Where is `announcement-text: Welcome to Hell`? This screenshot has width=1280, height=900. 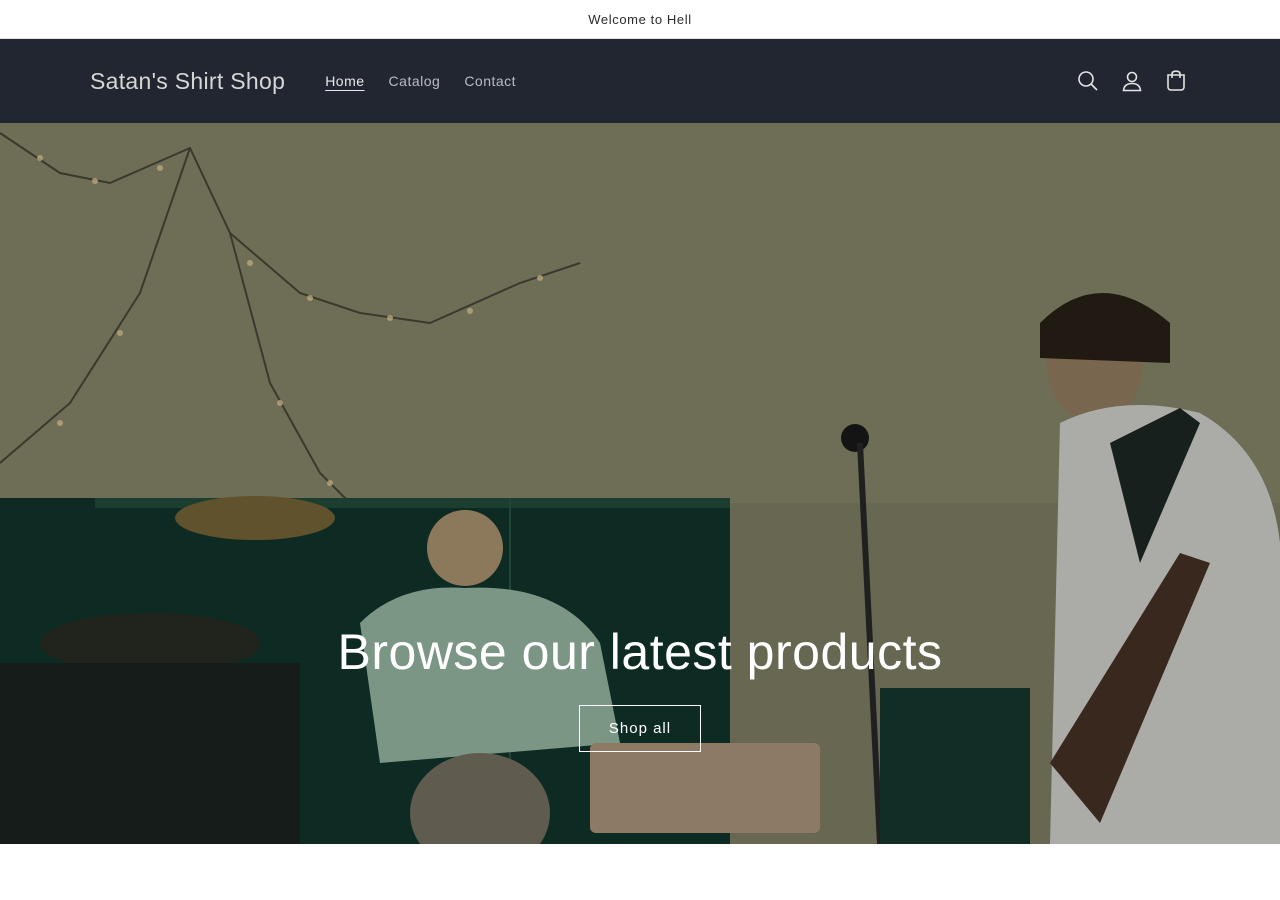 announcement-text: Welcome to Hell is located at coordinates (640, 19).